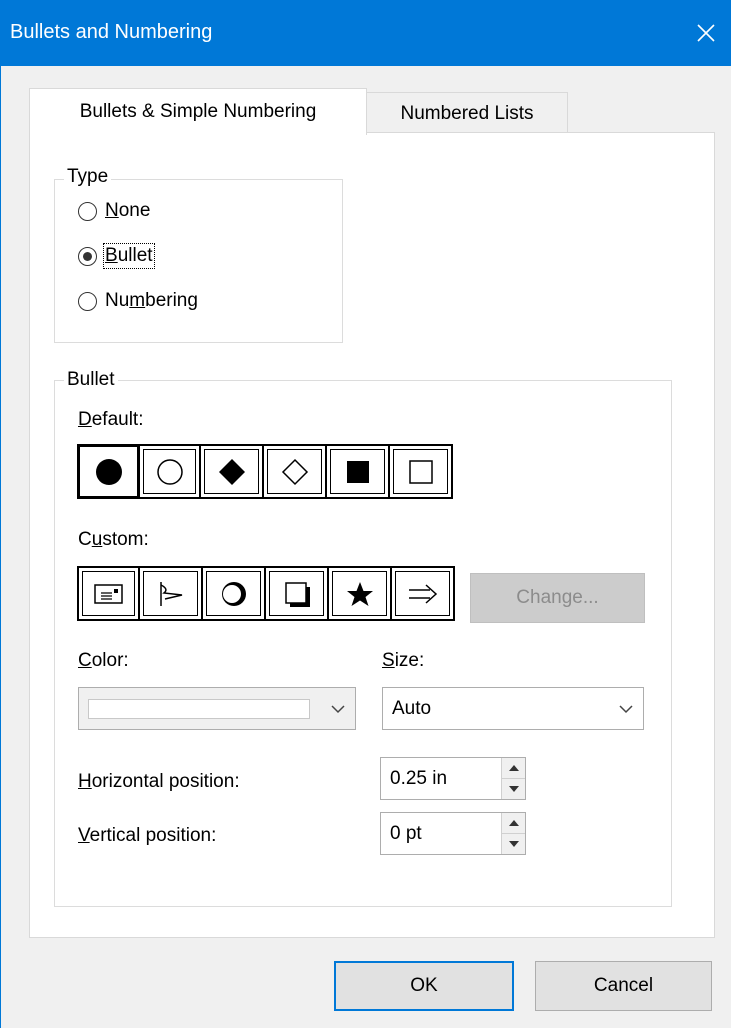 This screenshot has height=1028, width=731. I want to click on color-dropdown, so click(217, 708).